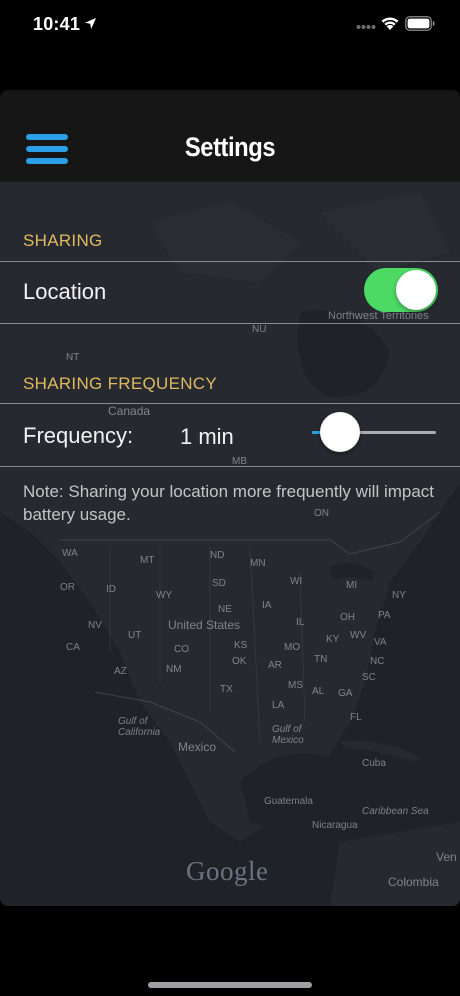 This screenshot has height=996, width=460. I want to click on map-label: AZ, so click(120, 671).